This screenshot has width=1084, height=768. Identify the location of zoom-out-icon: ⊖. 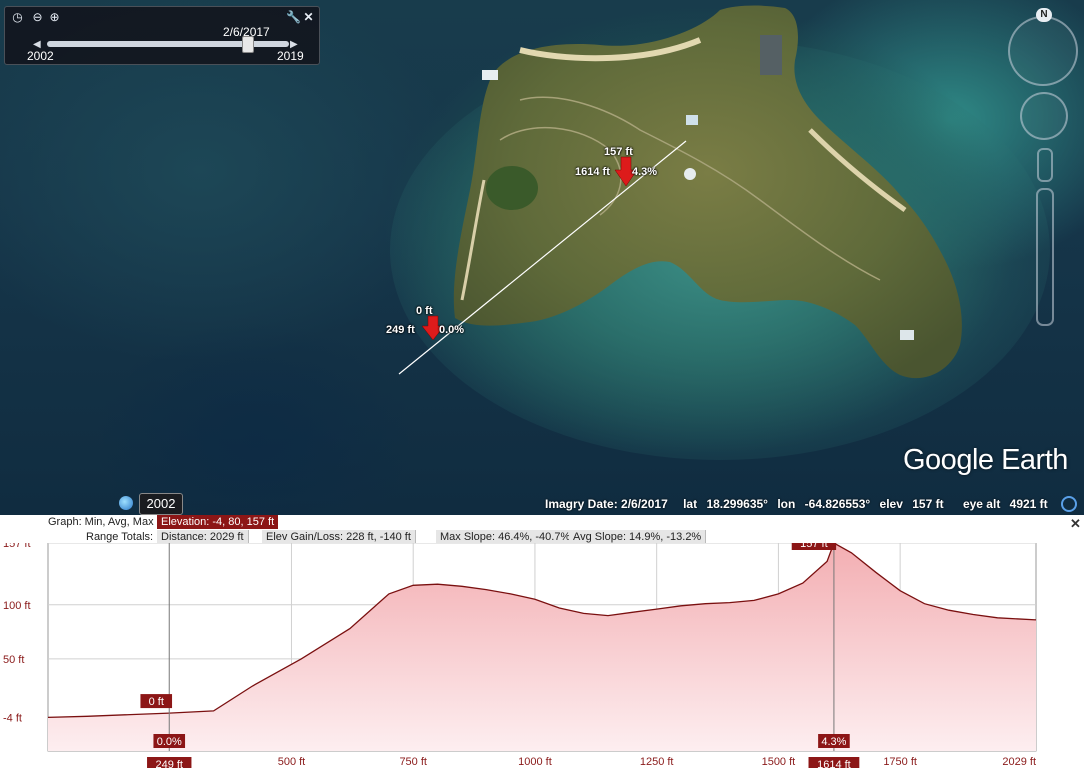
(37, 17).